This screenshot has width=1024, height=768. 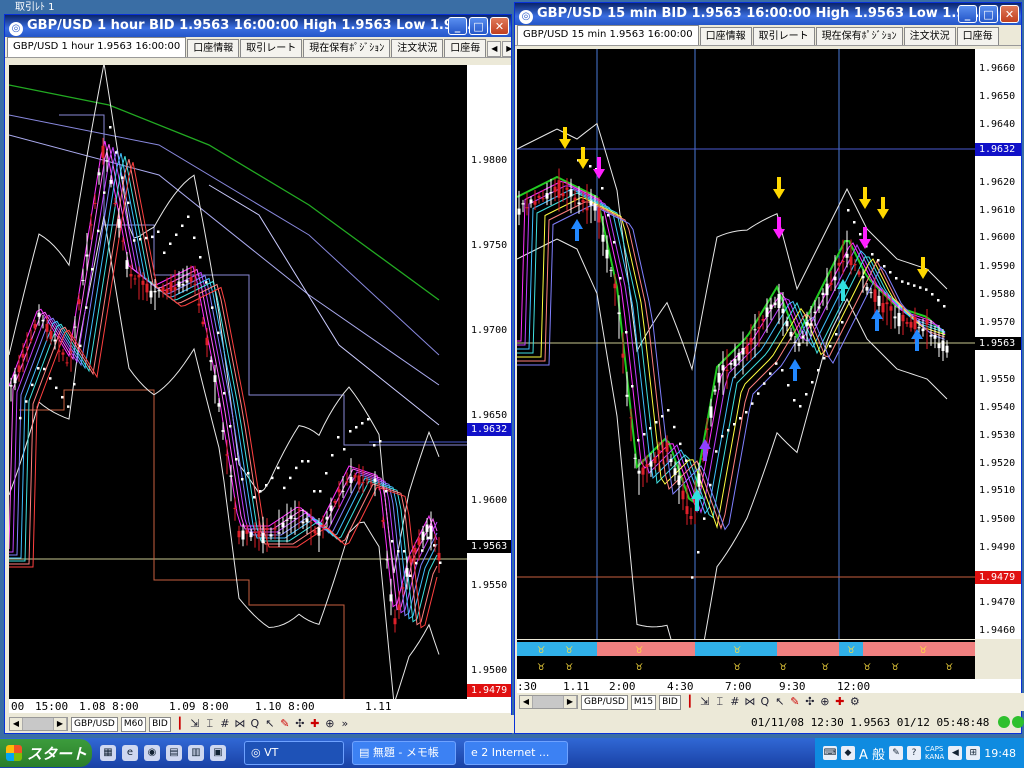 I want to click on network-icon: ⊞, so click(x=973, y=753).